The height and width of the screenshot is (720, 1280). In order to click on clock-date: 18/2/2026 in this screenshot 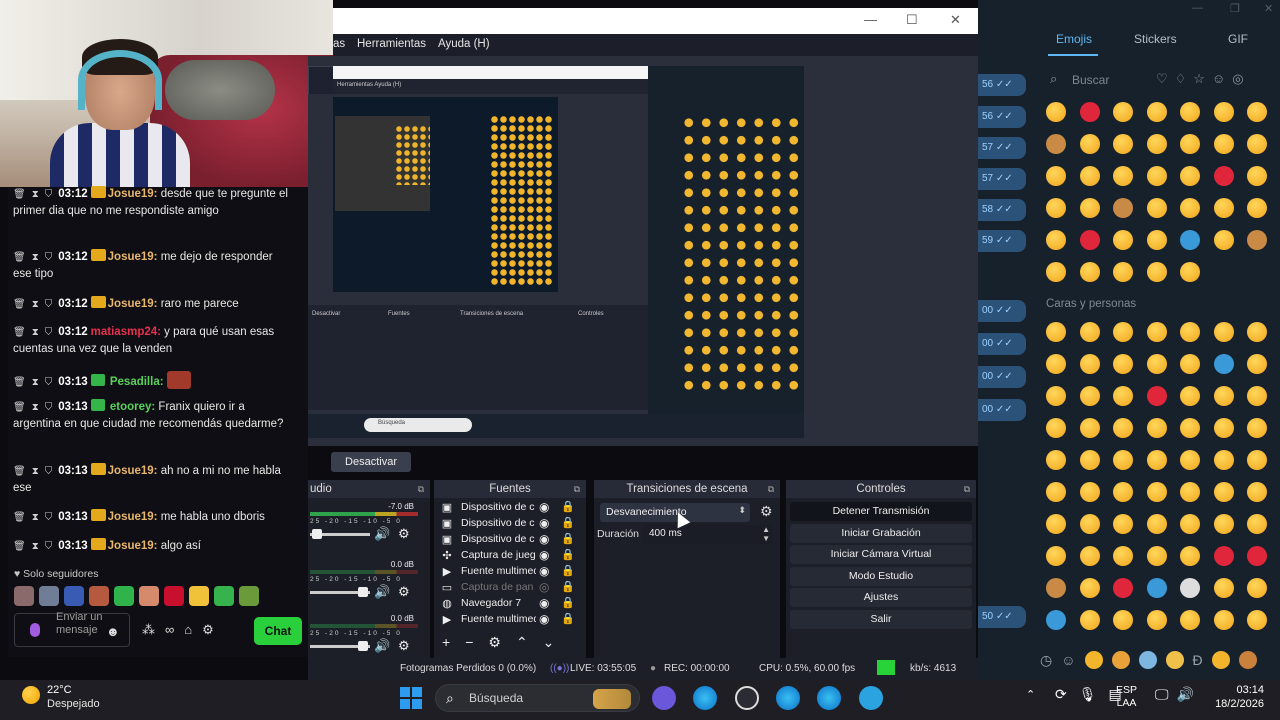, I will do `click(1237, 704)`.